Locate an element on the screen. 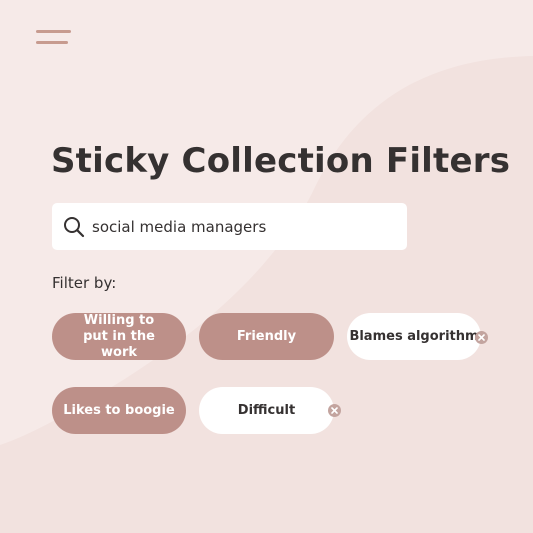  chip-label: Likes to boogie is located at coordinates (119, 410).